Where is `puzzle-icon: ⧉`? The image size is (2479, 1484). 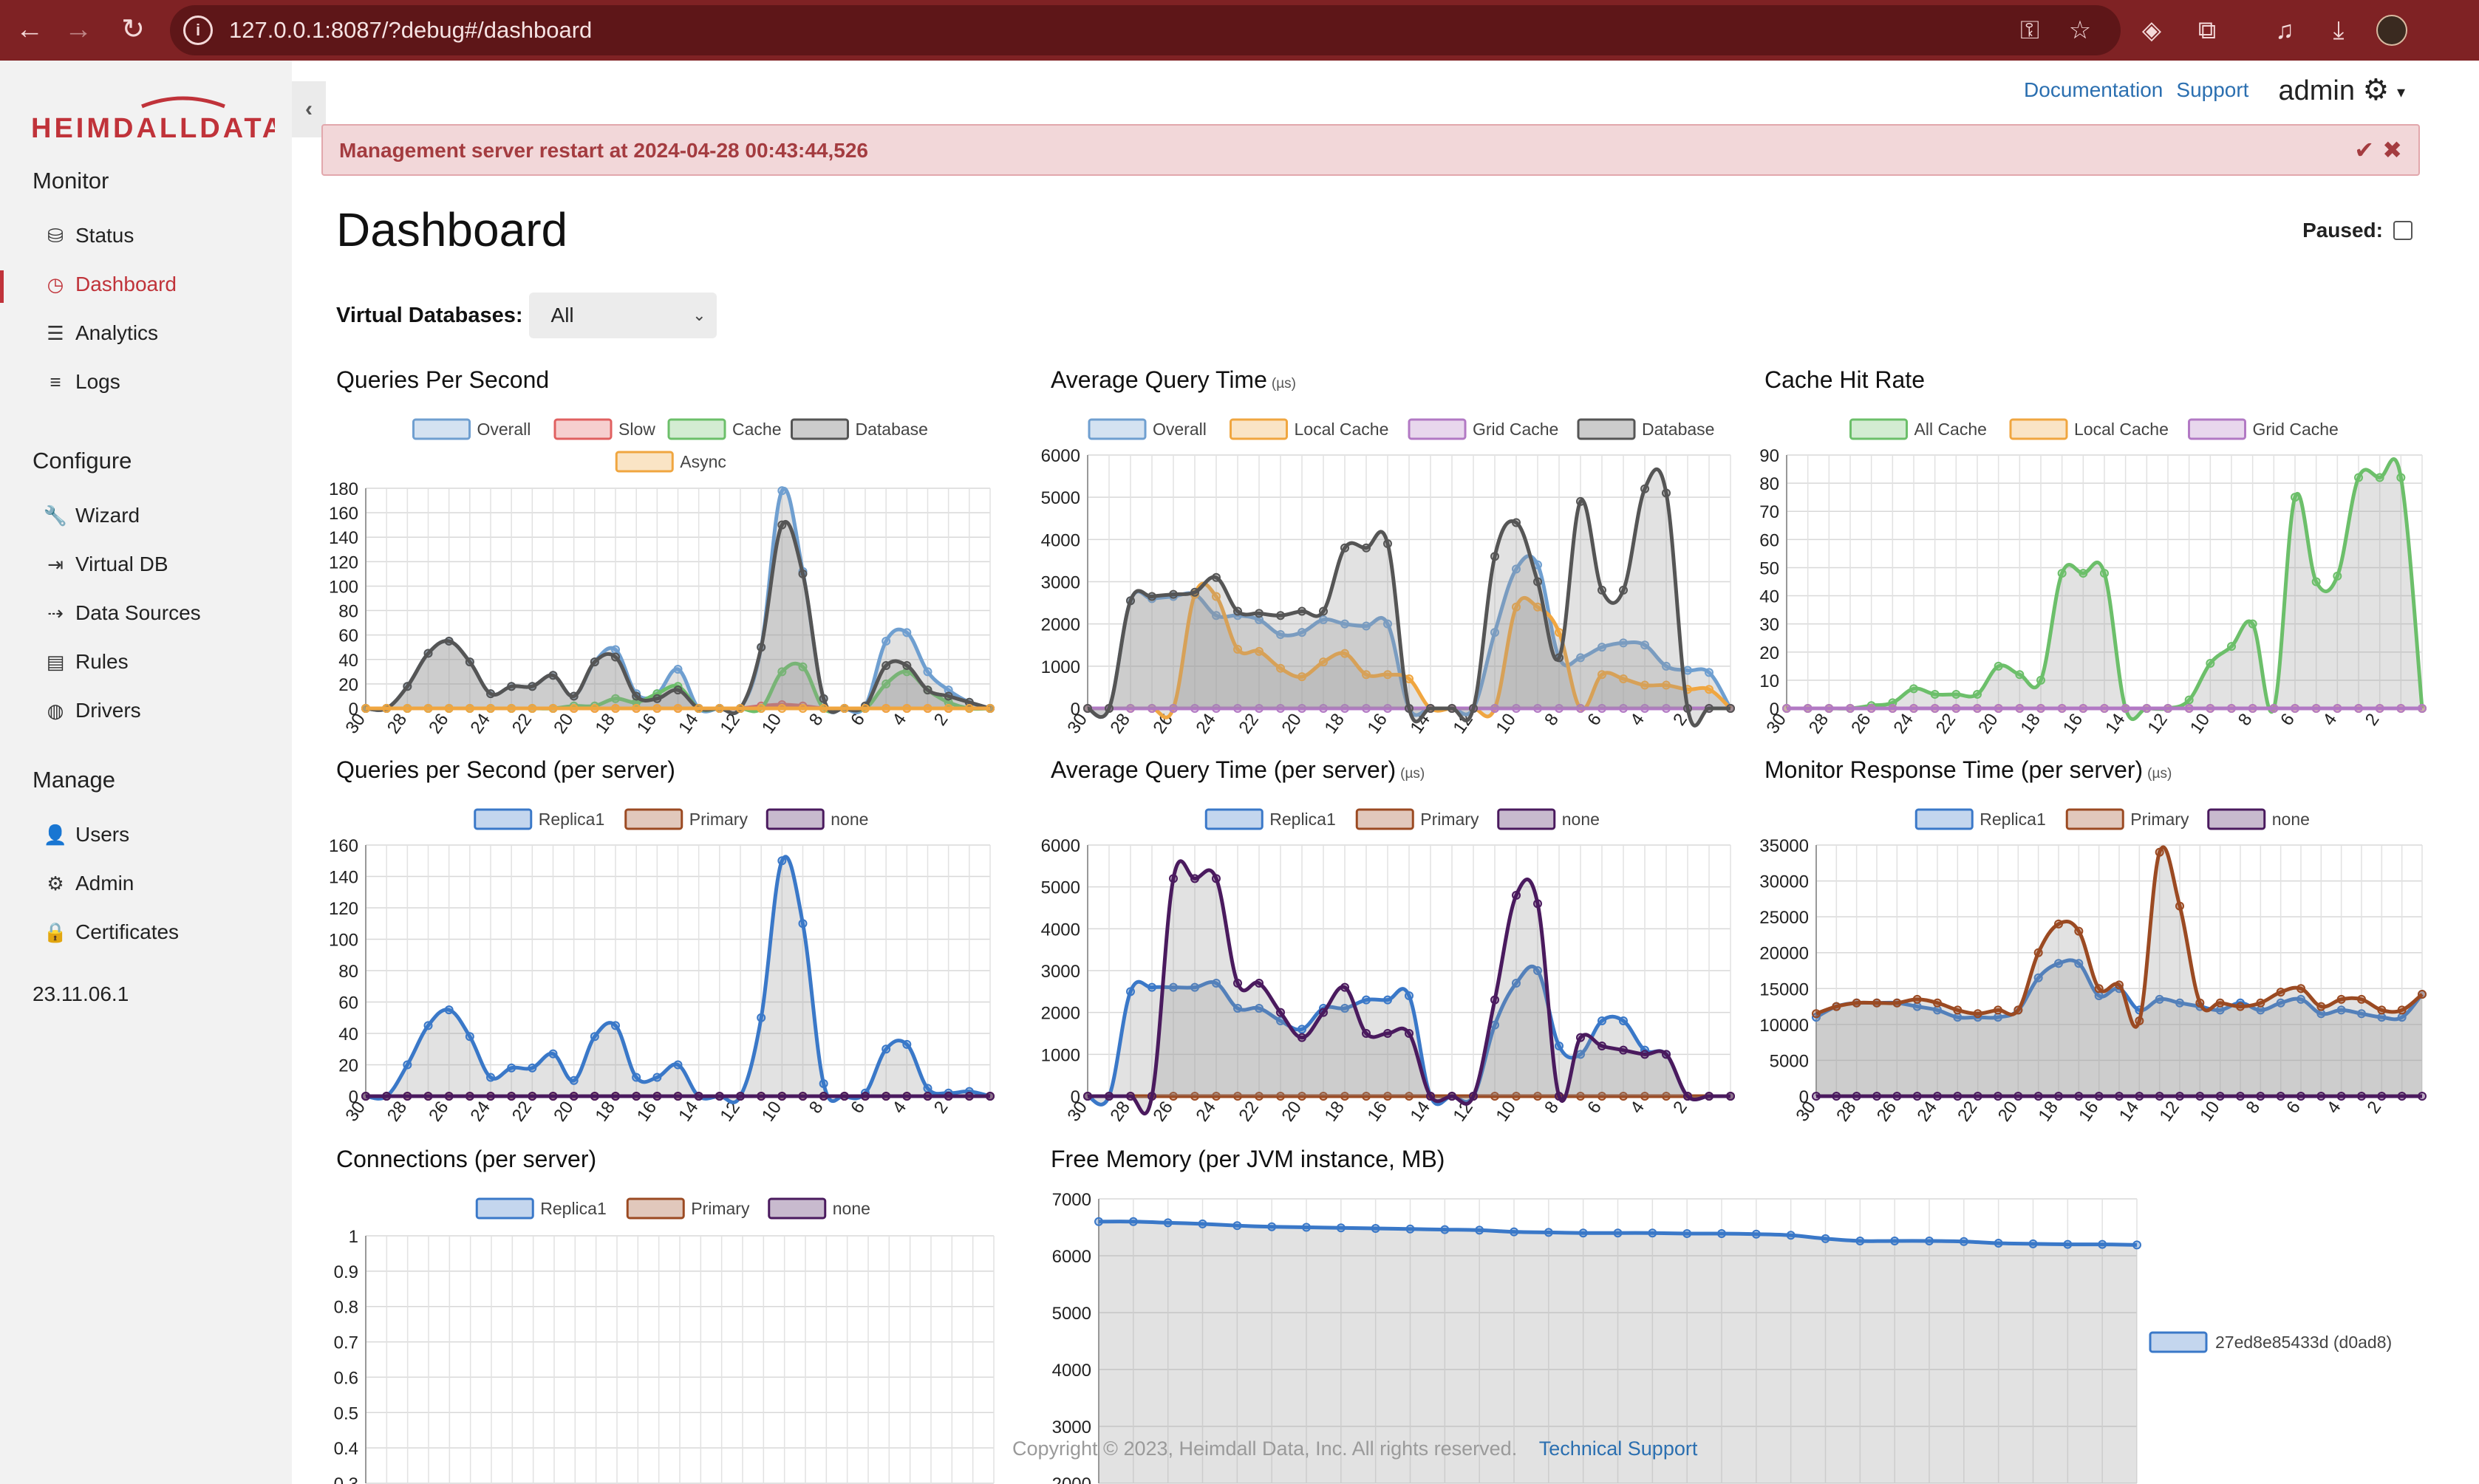
puzzle-icon: ⧉ is located at coordinates (2207, 30).